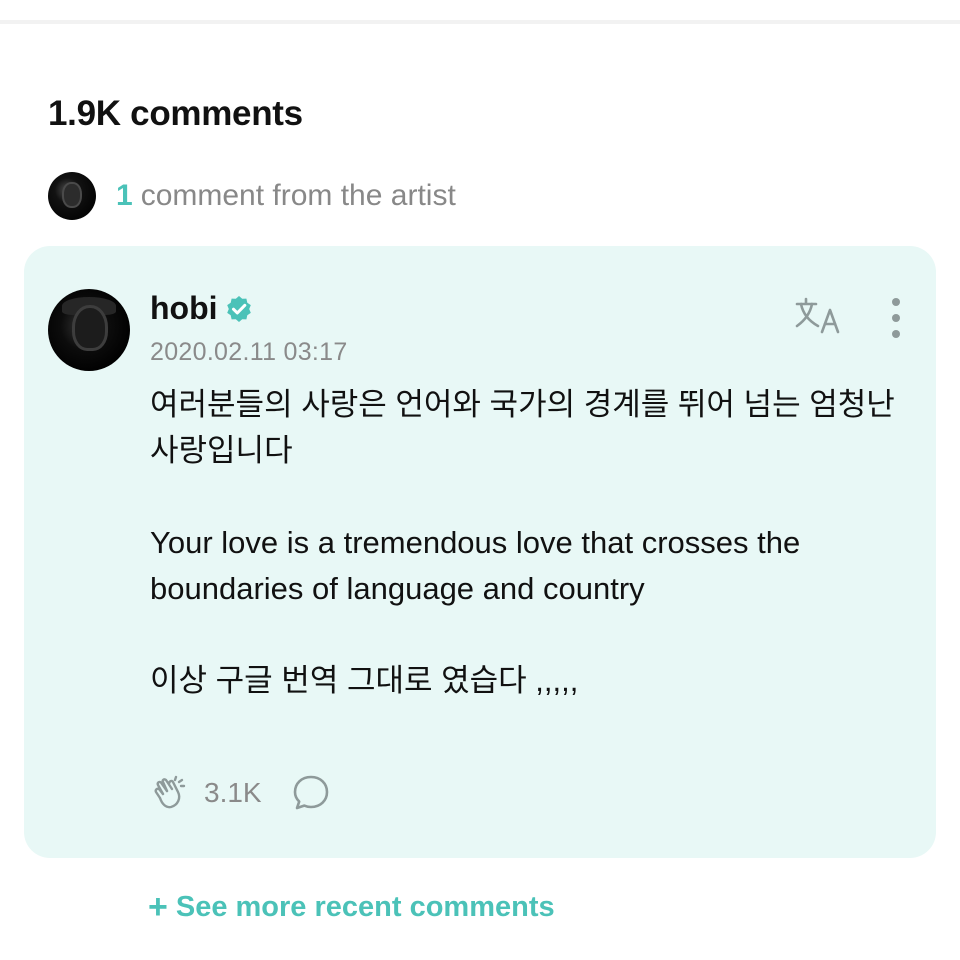 This screenshot has width=960, height=960. Describe the element at coordinates (364, 680) in the screenshot. I see `comment-paragraph-note: 이상 구글 번역 그대로 였습다 ,,,,,` at that location.